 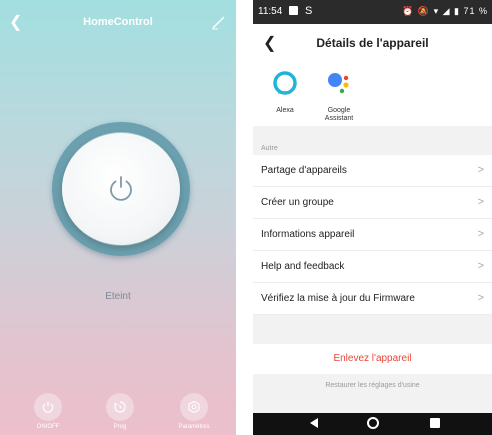 I want to click on notification-square-icon, so click(x=293, y=10).